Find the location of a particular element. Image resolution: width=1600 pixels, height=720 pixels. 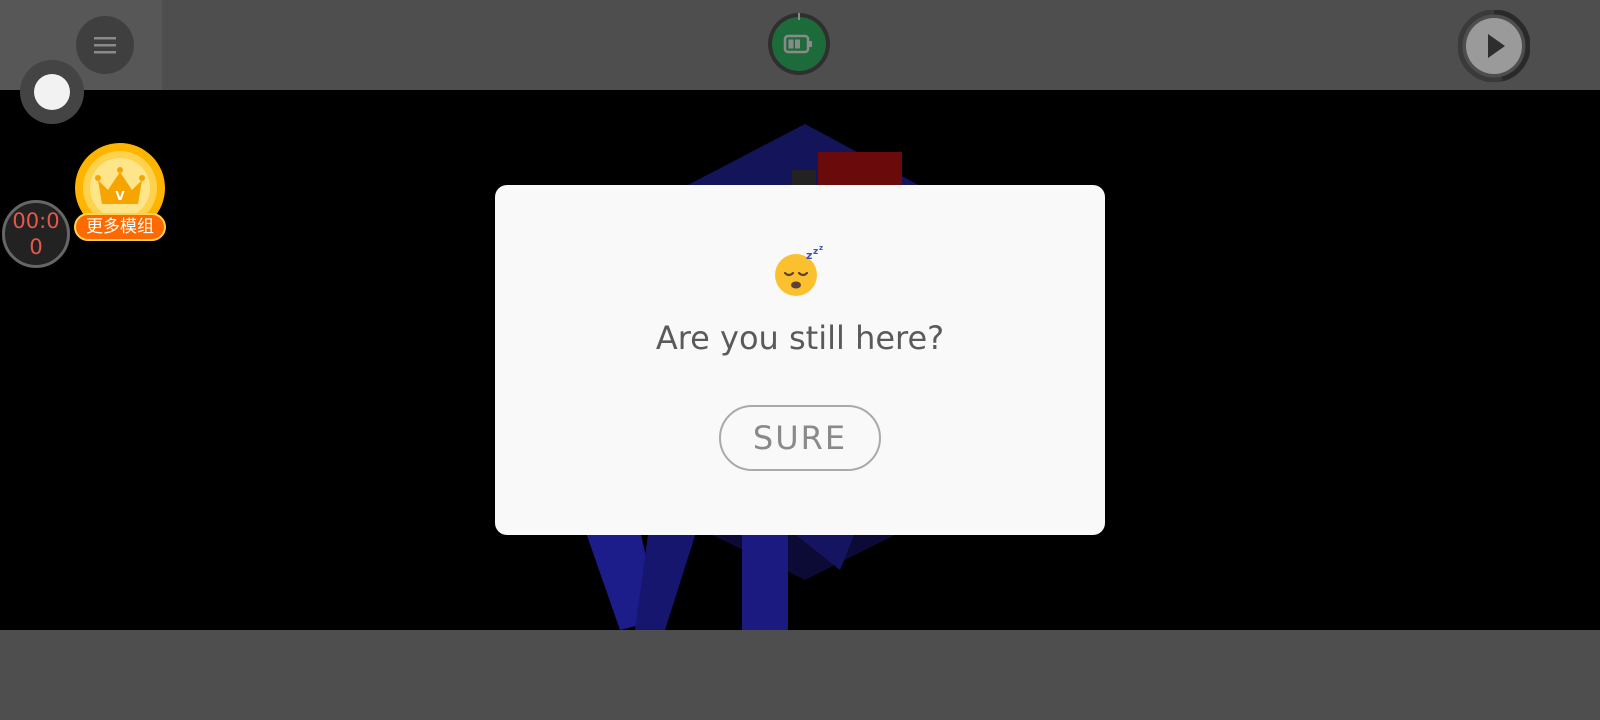

floating-drag-handle is located at coordinates (52, 92).